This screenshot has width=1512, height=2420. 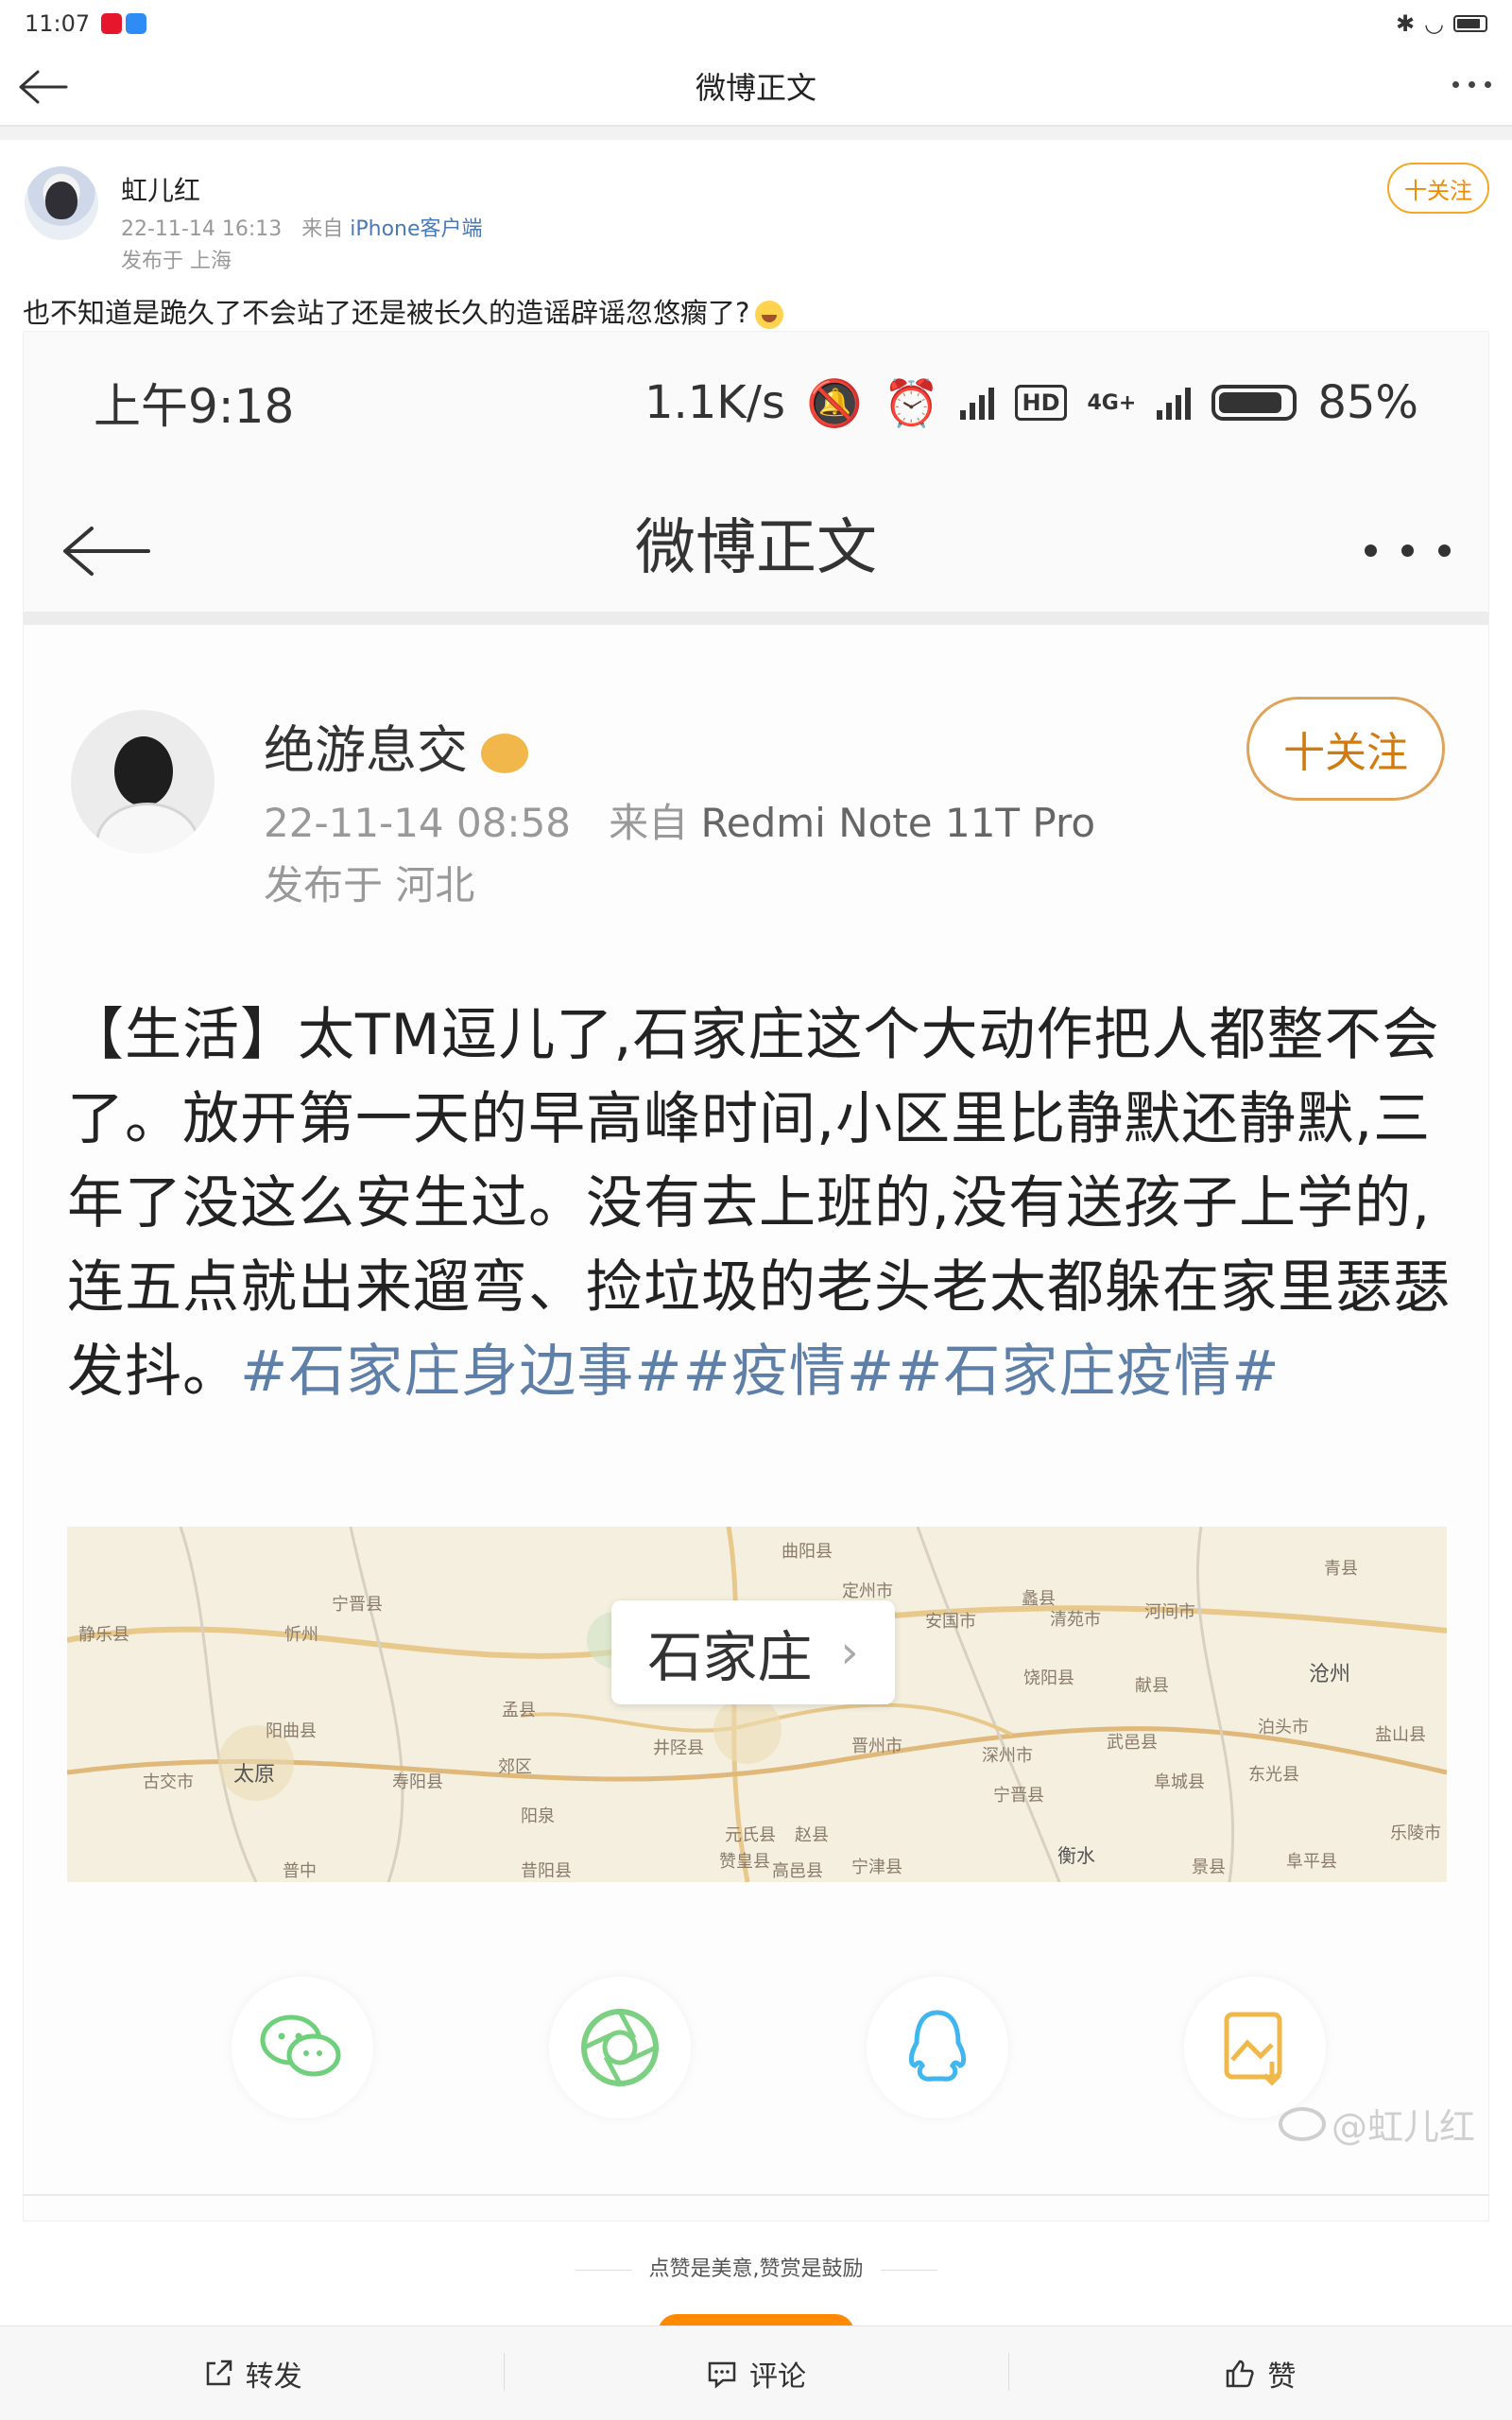 I want to click on embedded-status-bar: 上午9:18 1.1K/s 🔕 ⏰ HD 4G+ 85%, so click(x=756, y=403).